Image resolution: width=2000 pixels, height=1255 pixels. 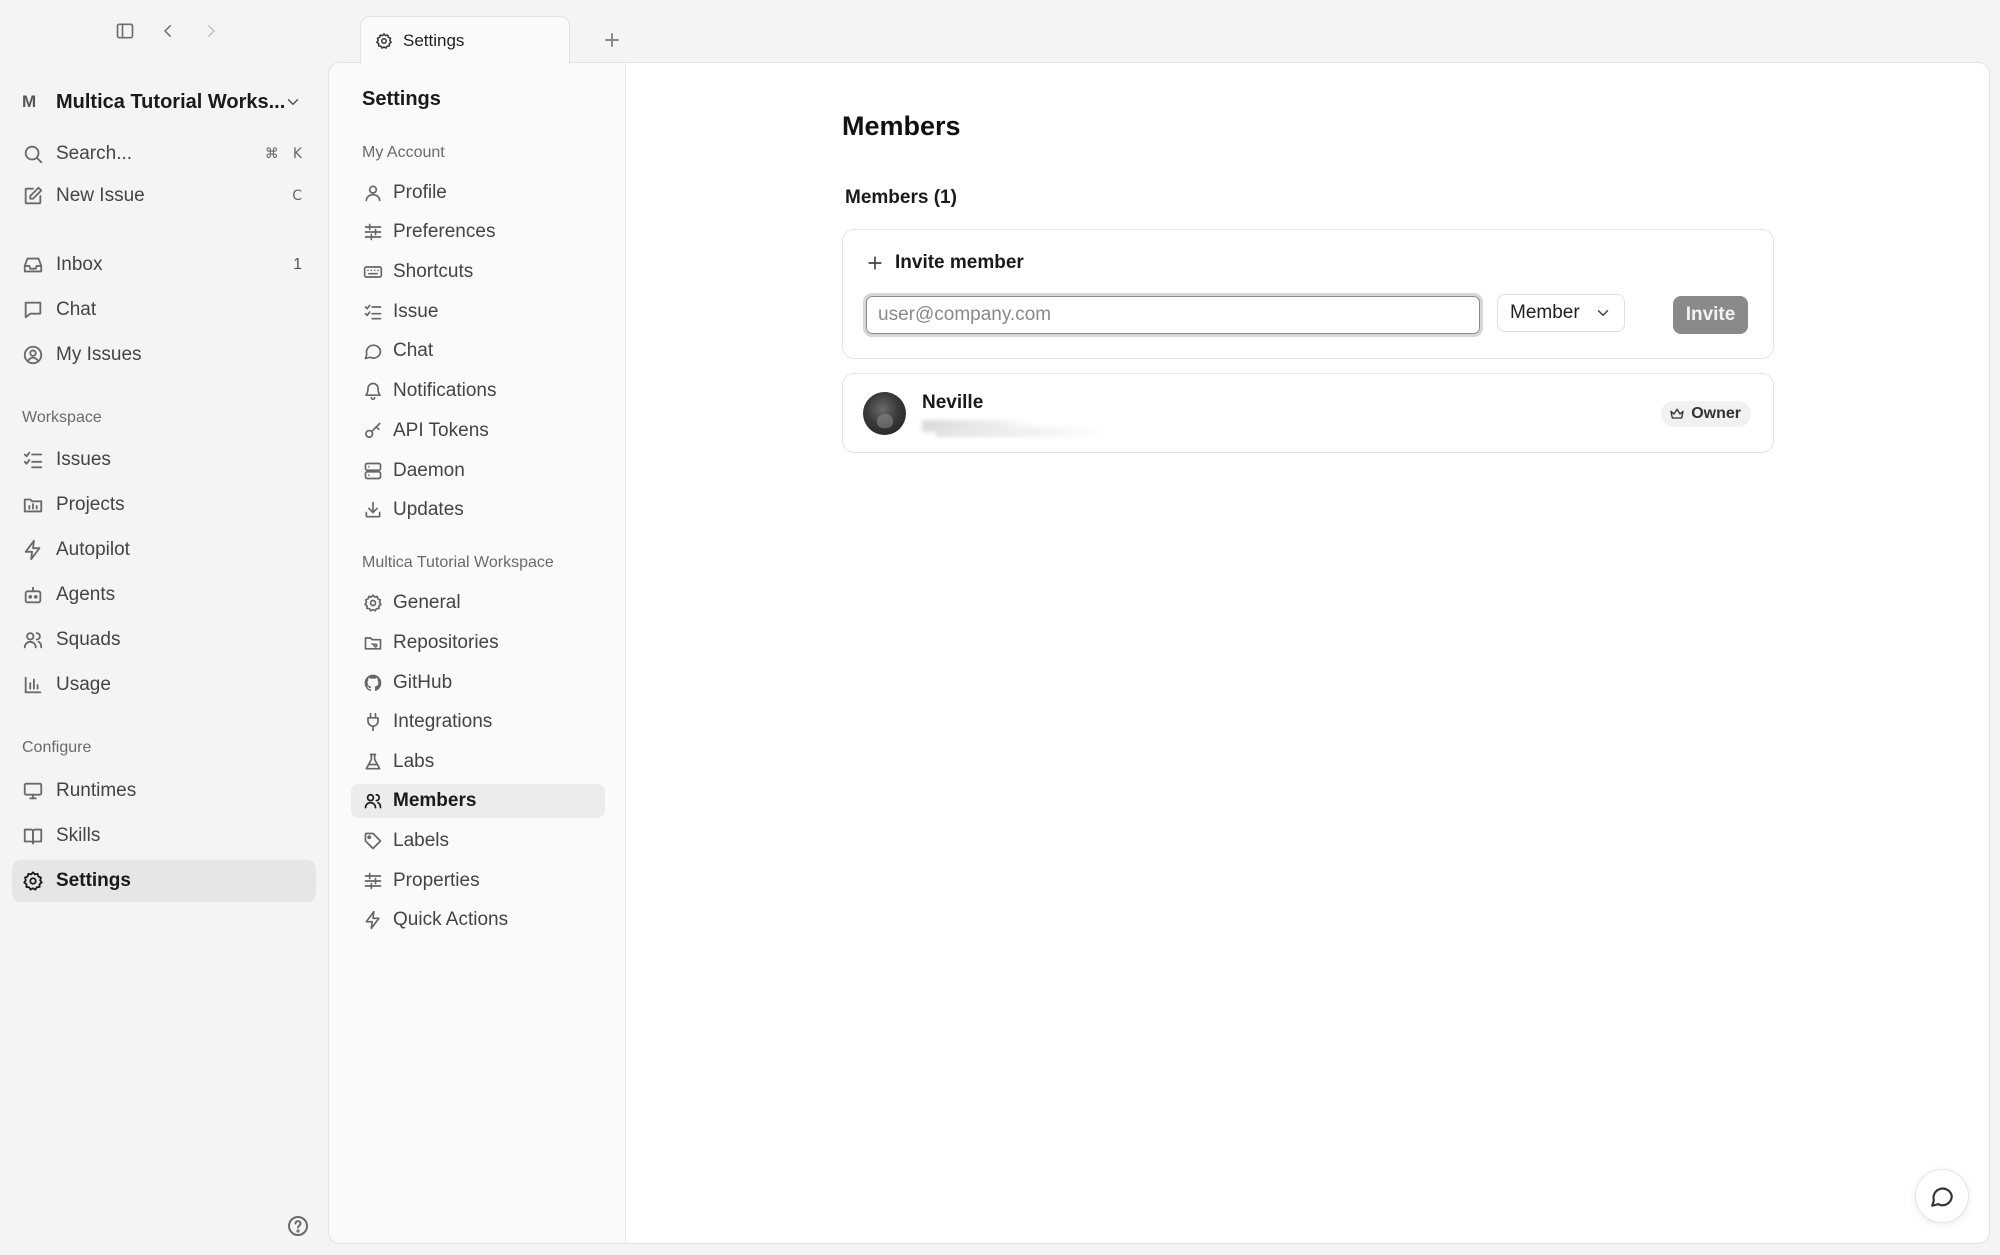 What do you see at coordinates (444, 231) in the screenshot?
I see `preferences-label: Preferences` at bounding box center [444, 231].